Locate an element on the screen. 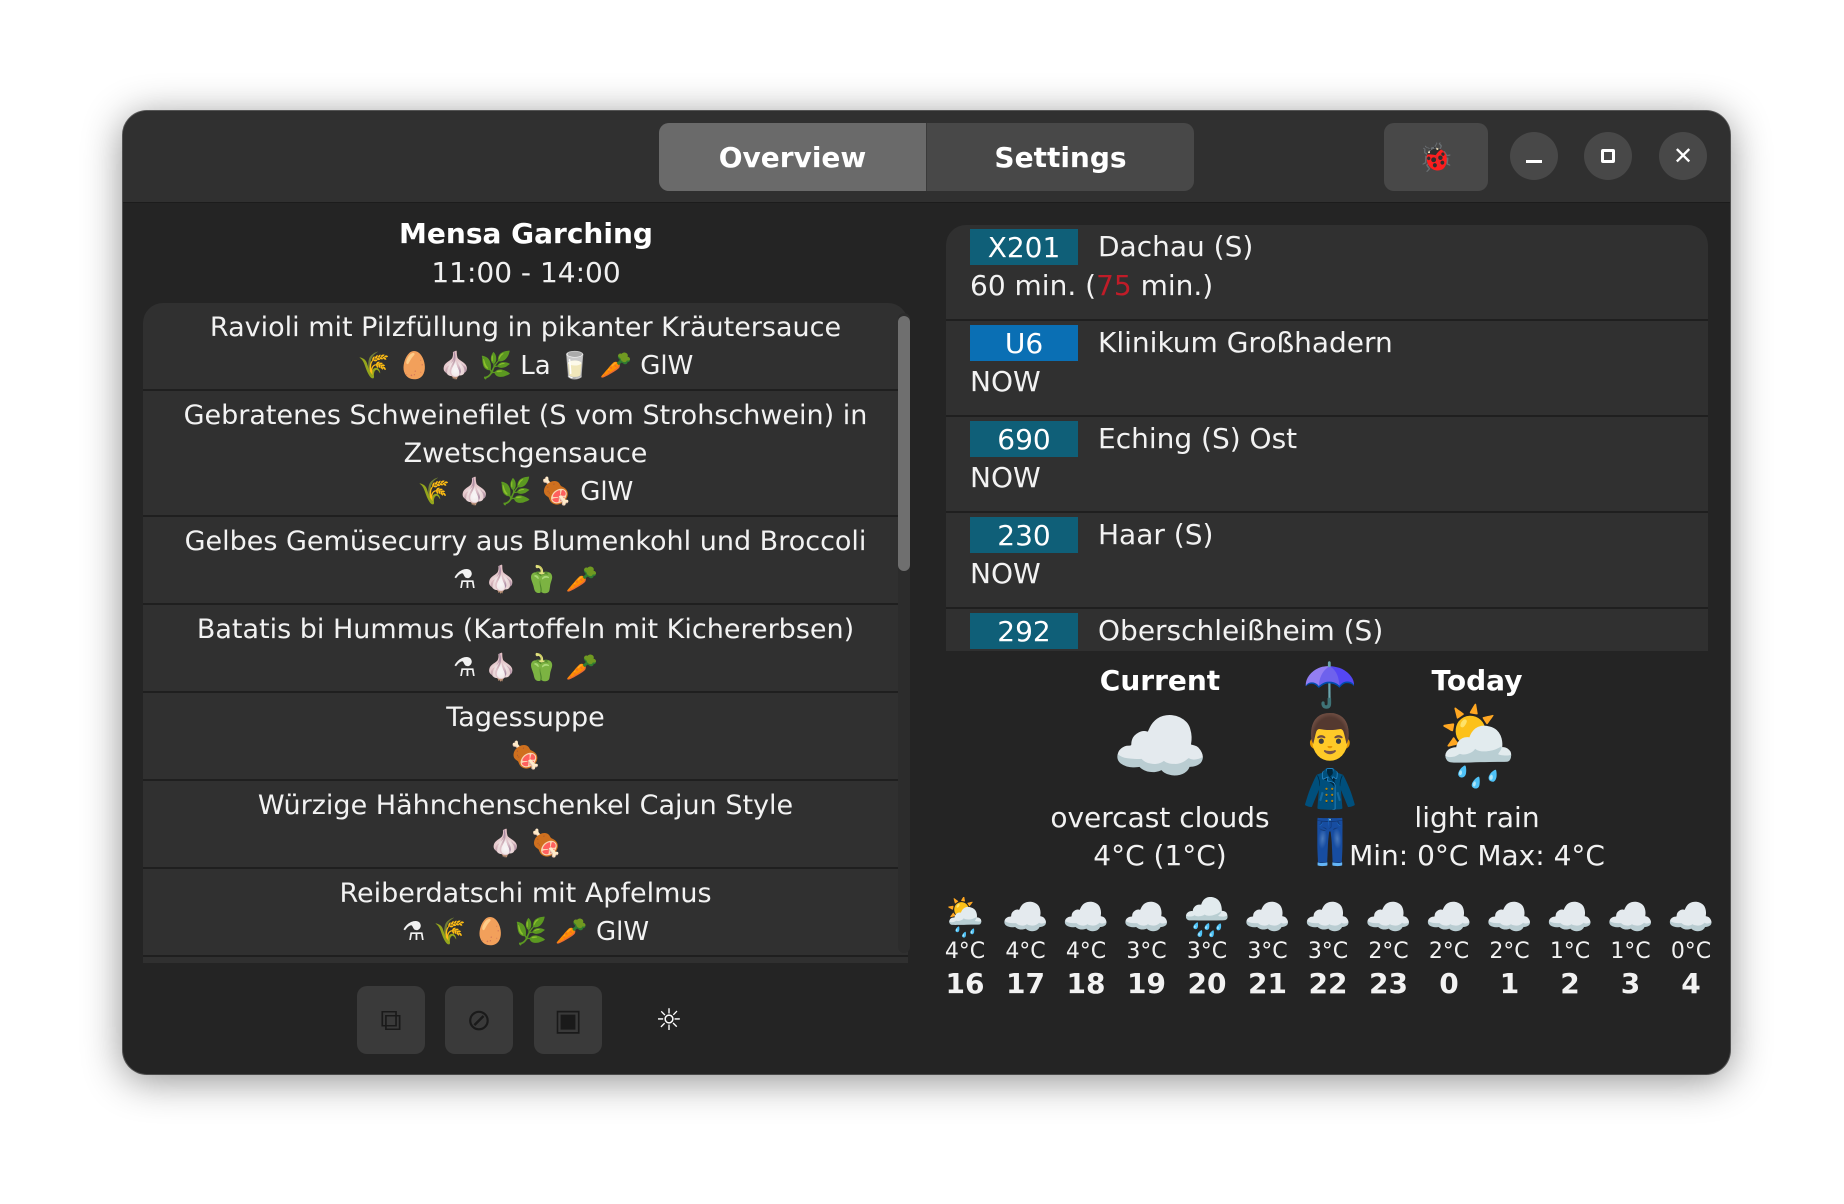 The width and height of the screenshot is (1844, 1204). departure-row: 230 Haar (S) NOW is located at coordinates (1327, 561).